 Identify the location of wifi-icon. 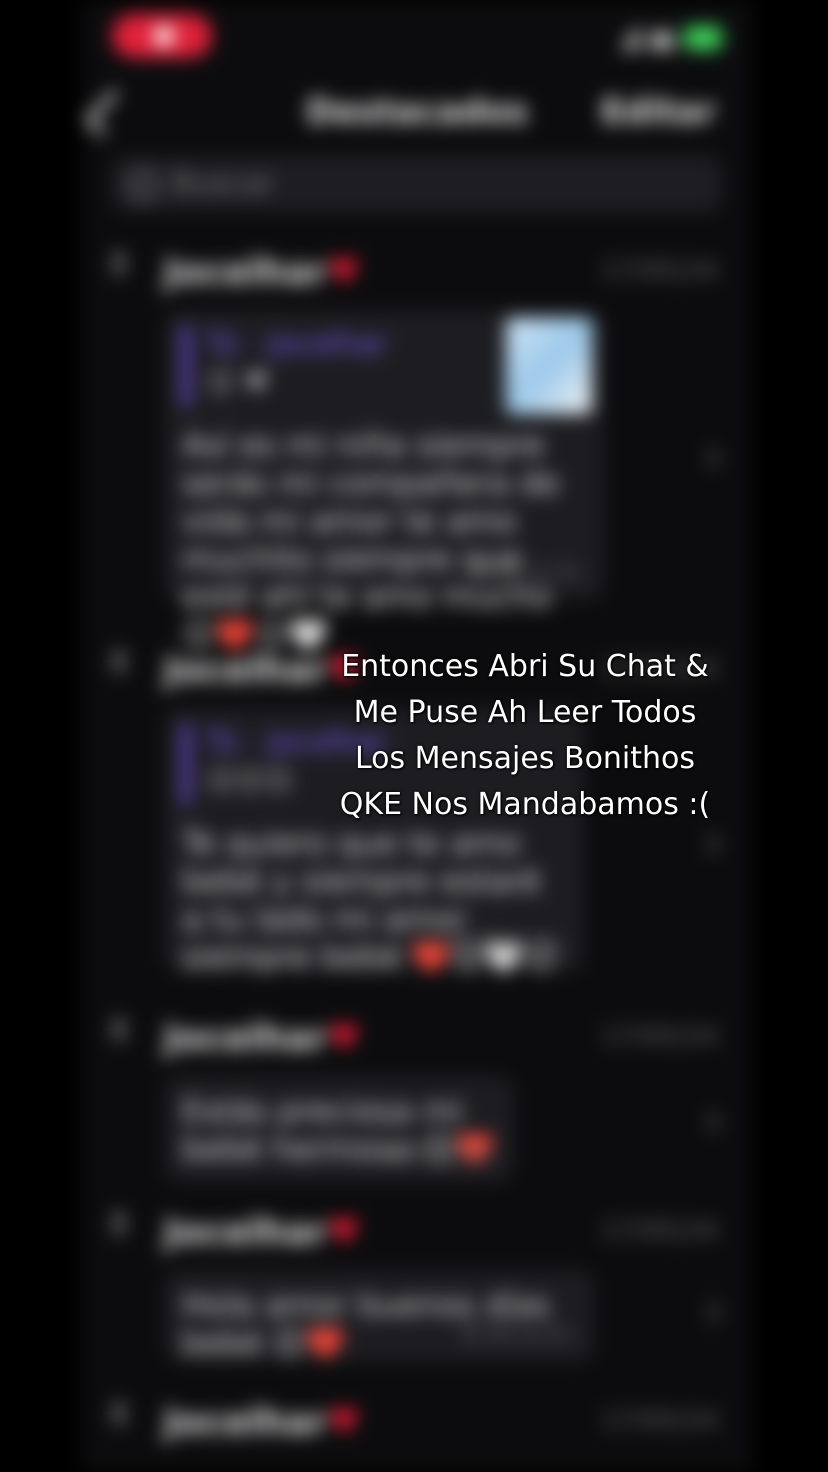
(662, 40).